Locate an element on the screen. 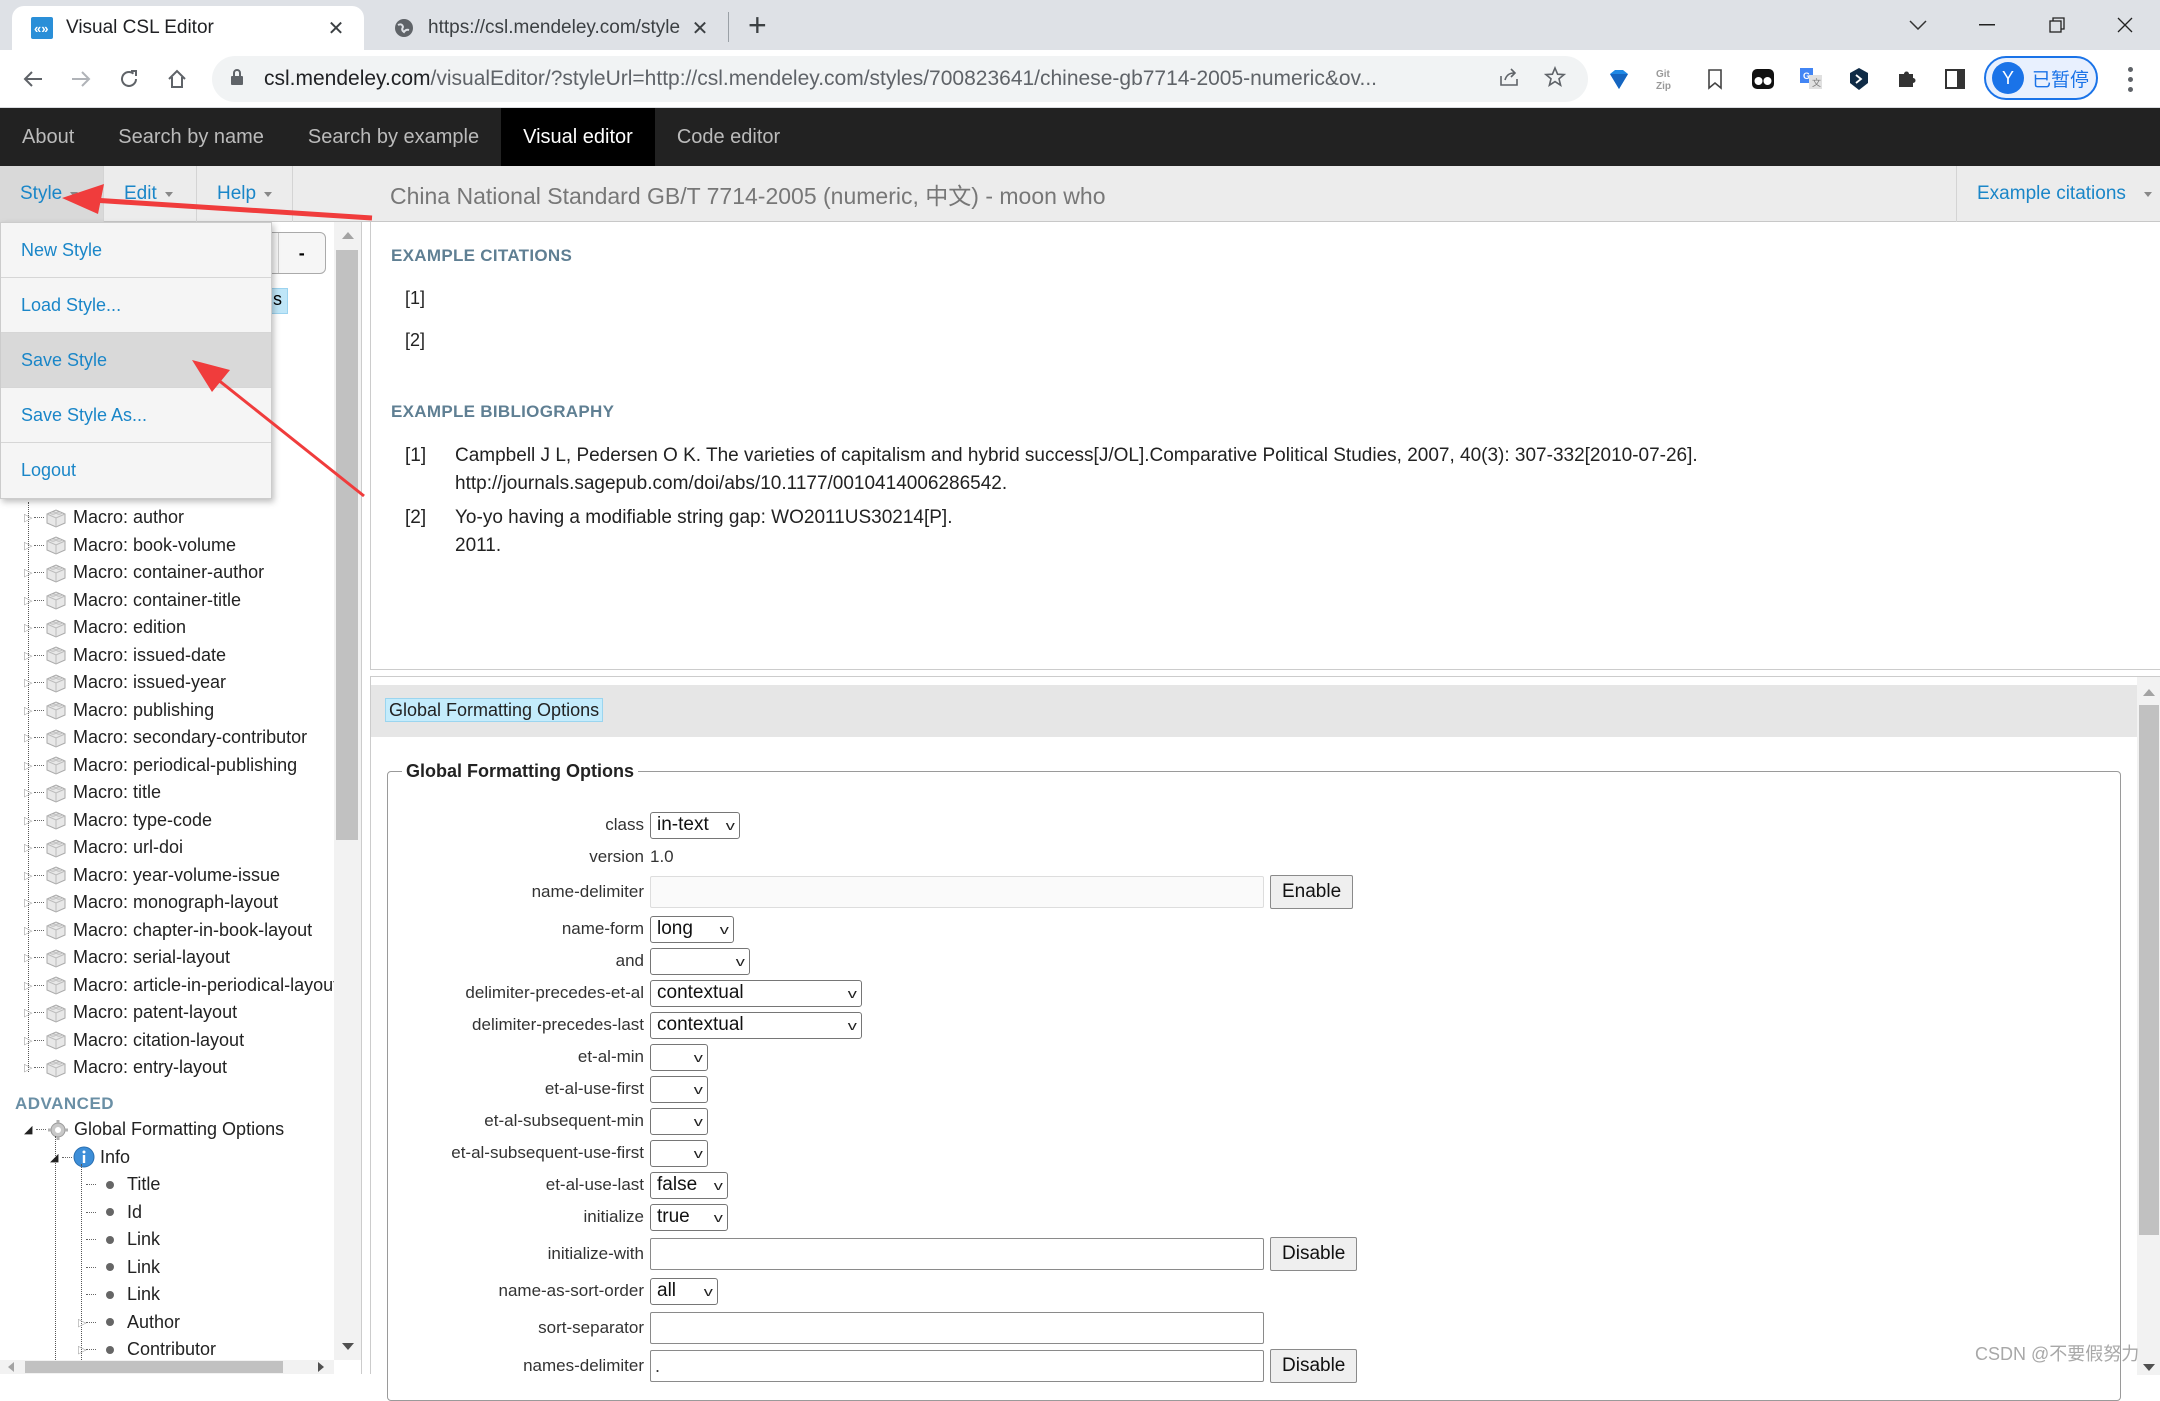 This screenshot has height=1401, width=2160. and-select: v is located at coordinates (700, 961).